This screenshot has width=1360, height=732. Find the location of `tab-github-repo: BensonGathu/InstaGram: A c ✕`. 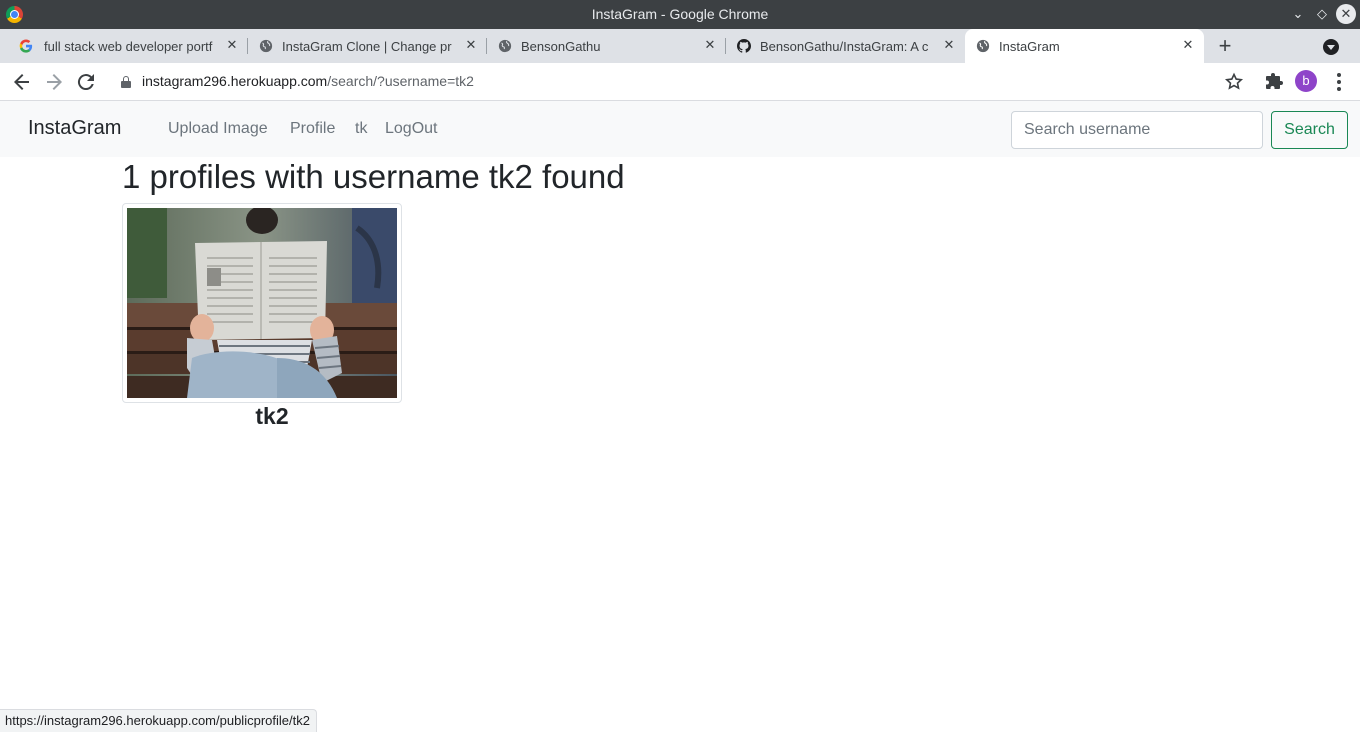

tab-github-repo: BensonGathu/InstaGram: A c ✕ is located at coordinates (845, 46).